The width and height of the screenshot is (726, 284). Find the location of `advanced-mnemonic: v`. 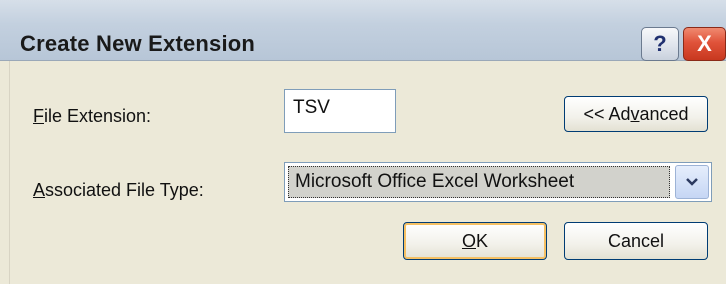

advanced-mnemonic: v is located at coordinates (635, 113).